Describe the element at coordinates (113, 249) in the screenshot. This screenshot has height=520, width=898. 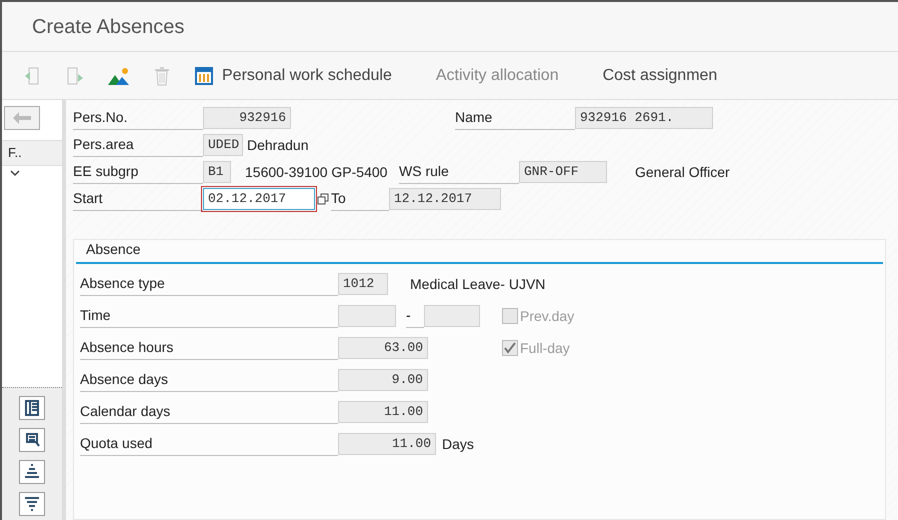
I see `group-title: Absence` at that location.